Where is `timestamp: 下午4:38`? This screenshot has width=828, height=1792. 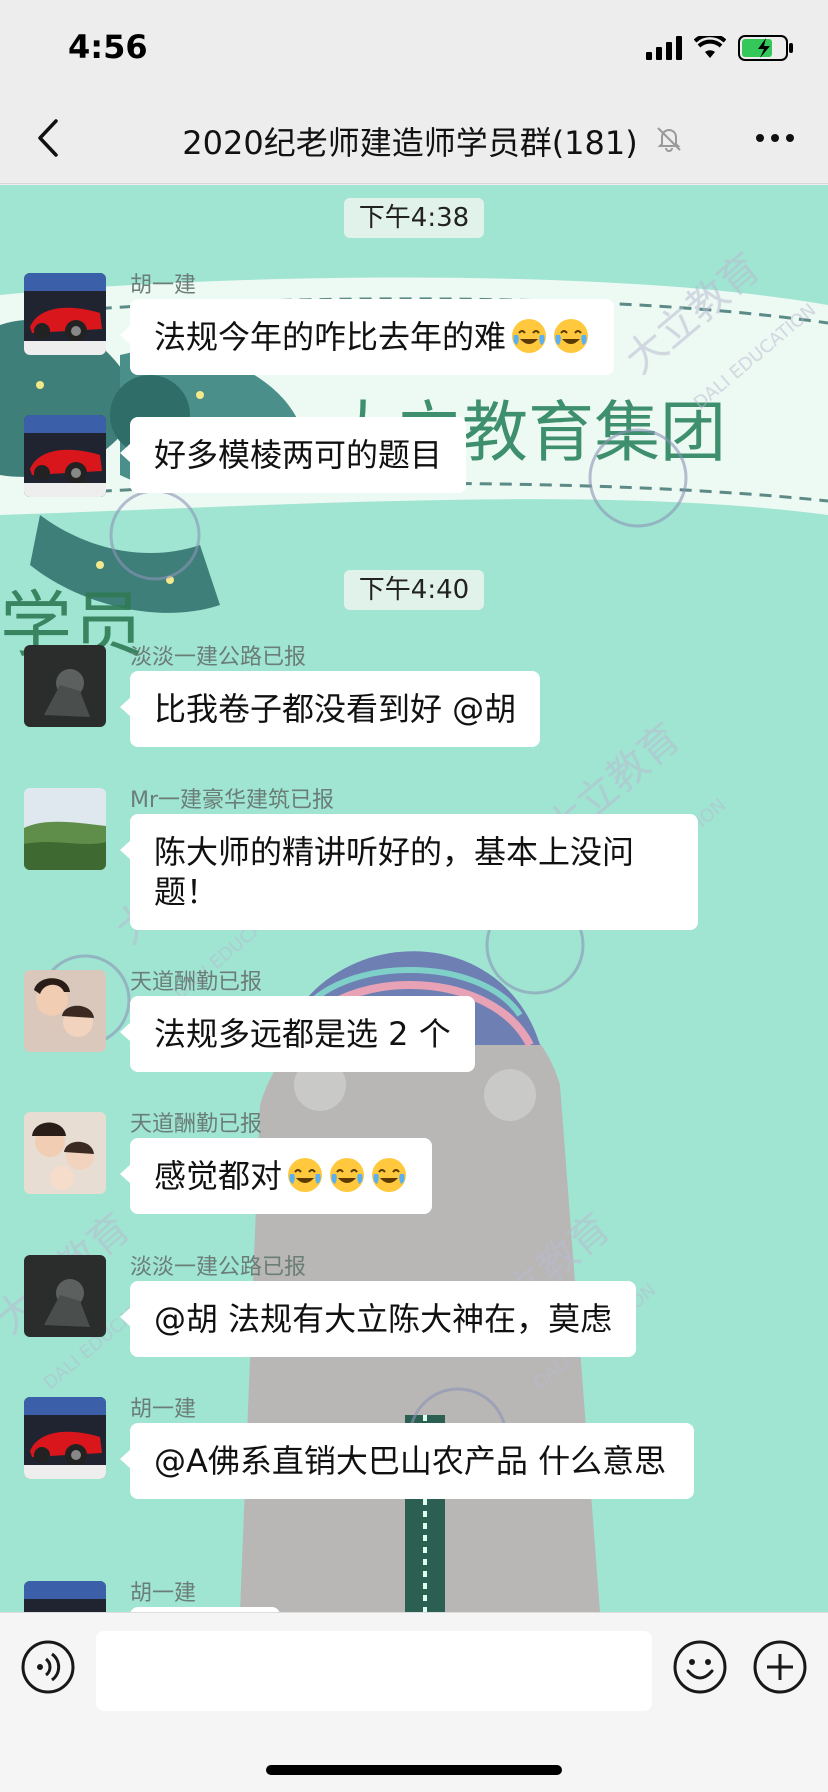 timestamp: 下午4:38 is located at coordinates (414, 218).